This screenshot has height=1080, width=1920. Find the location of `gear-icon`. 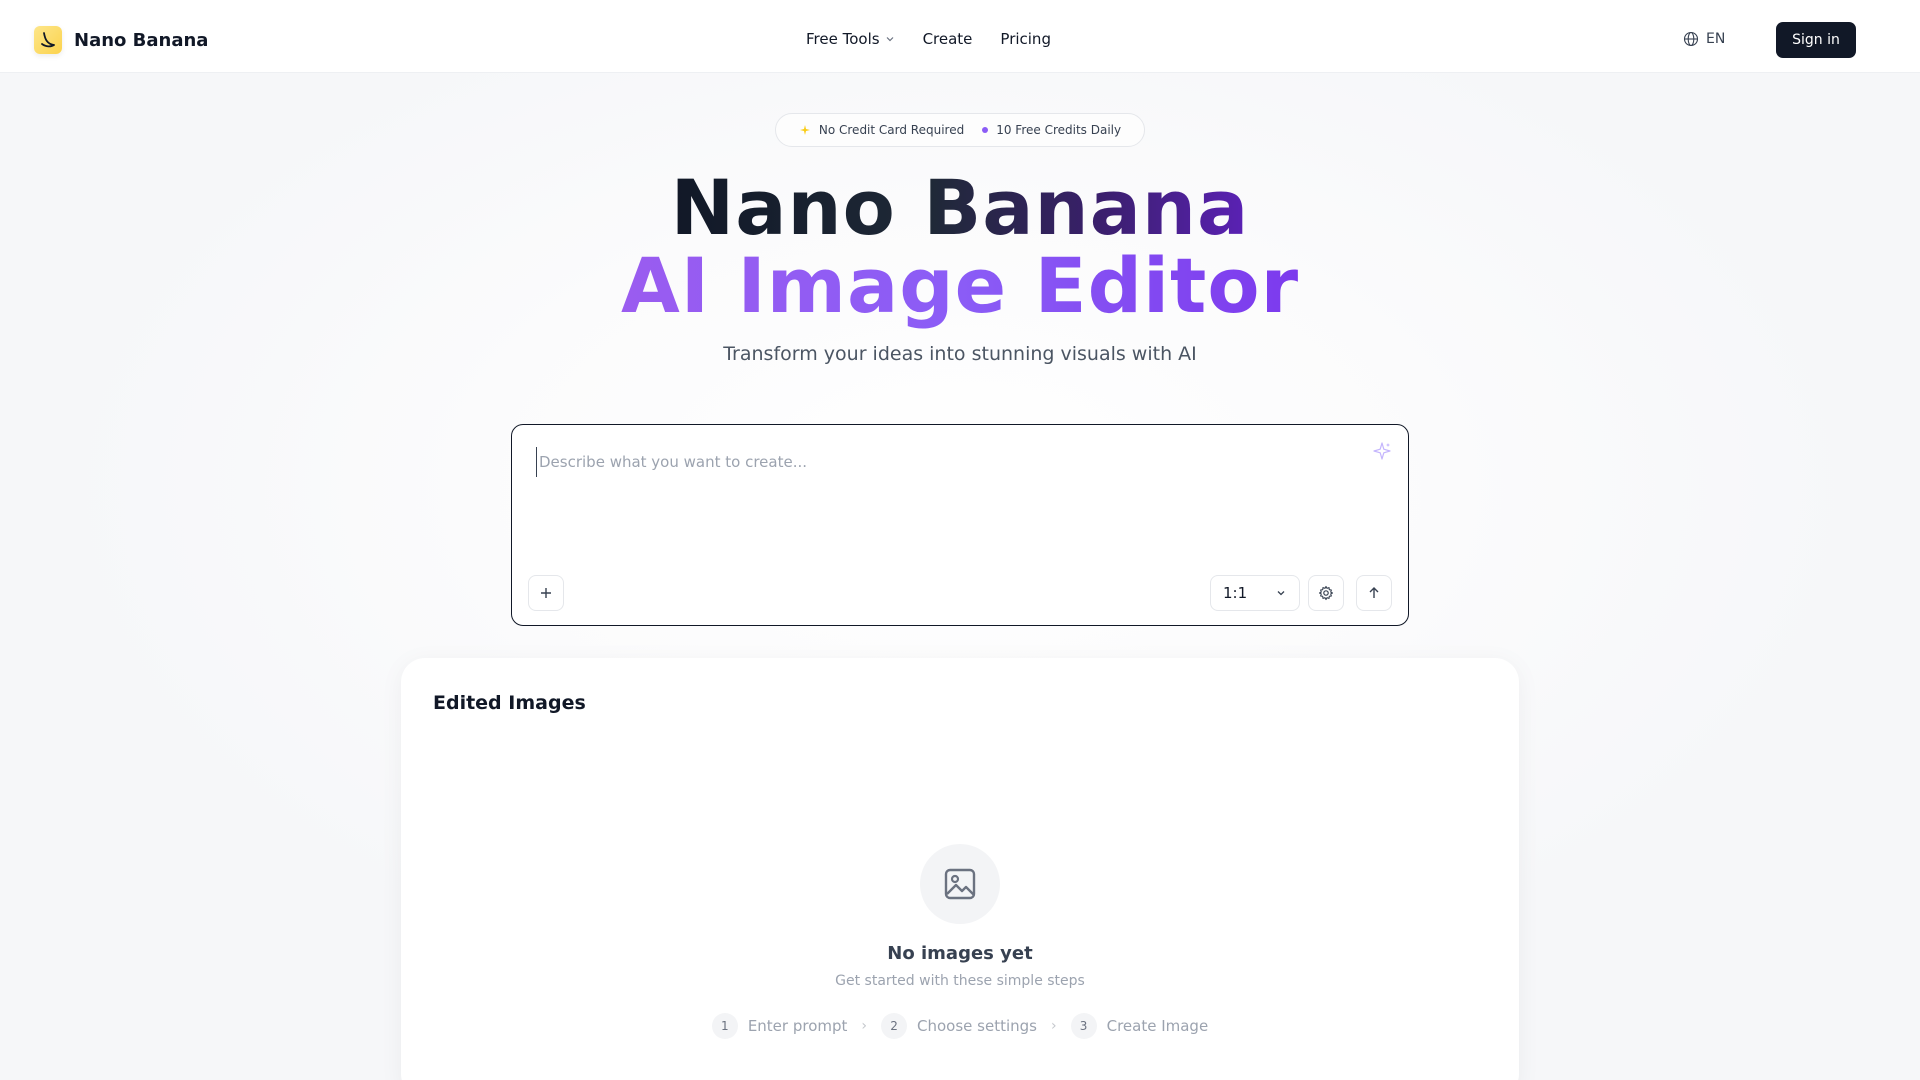

gear-icon is located at coordinates (1326, 593).